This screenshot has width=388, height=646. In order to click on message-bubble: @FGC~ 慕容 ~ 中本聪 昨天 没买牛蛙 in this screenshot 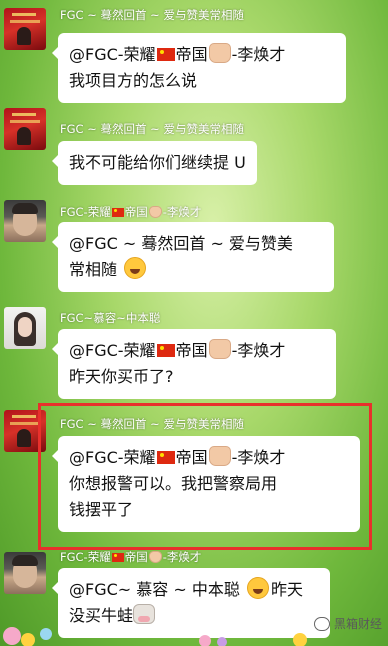, I will do `click(191, 603)`.